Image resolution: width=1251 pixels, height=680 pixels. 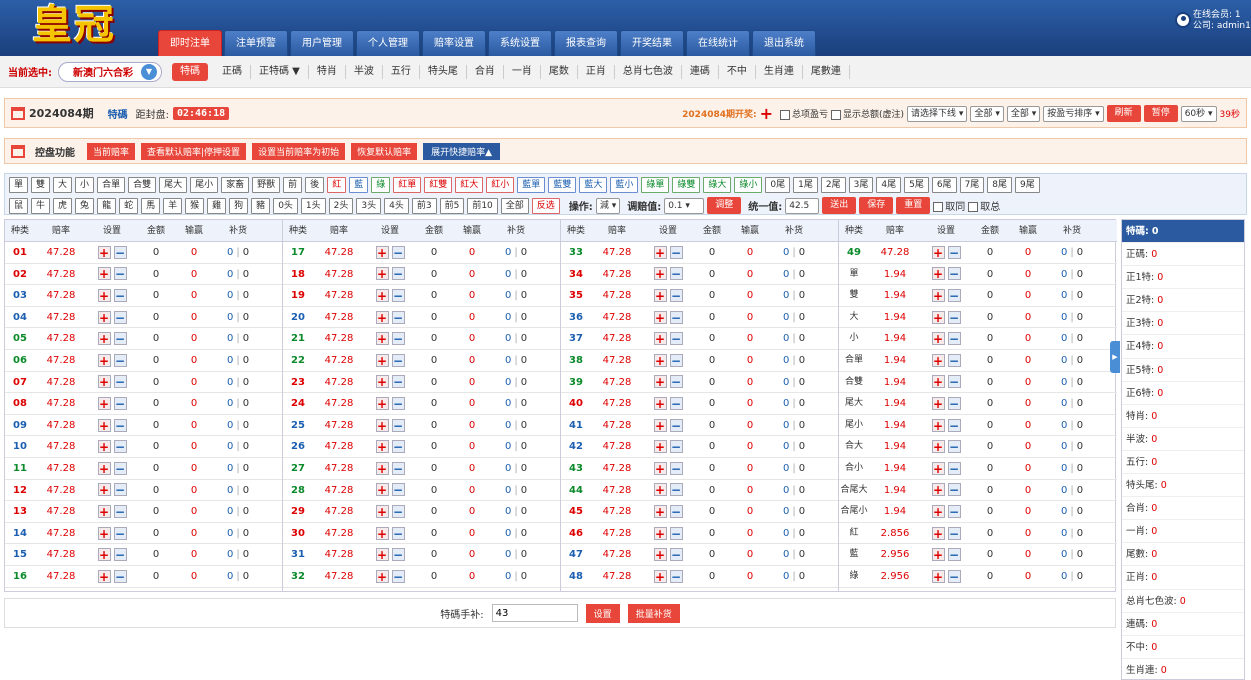 What do you see at coordinates (562, 185) in the screenshot?
I see `quick-btn-20: 藍雙` at bounding box center [562, 185].